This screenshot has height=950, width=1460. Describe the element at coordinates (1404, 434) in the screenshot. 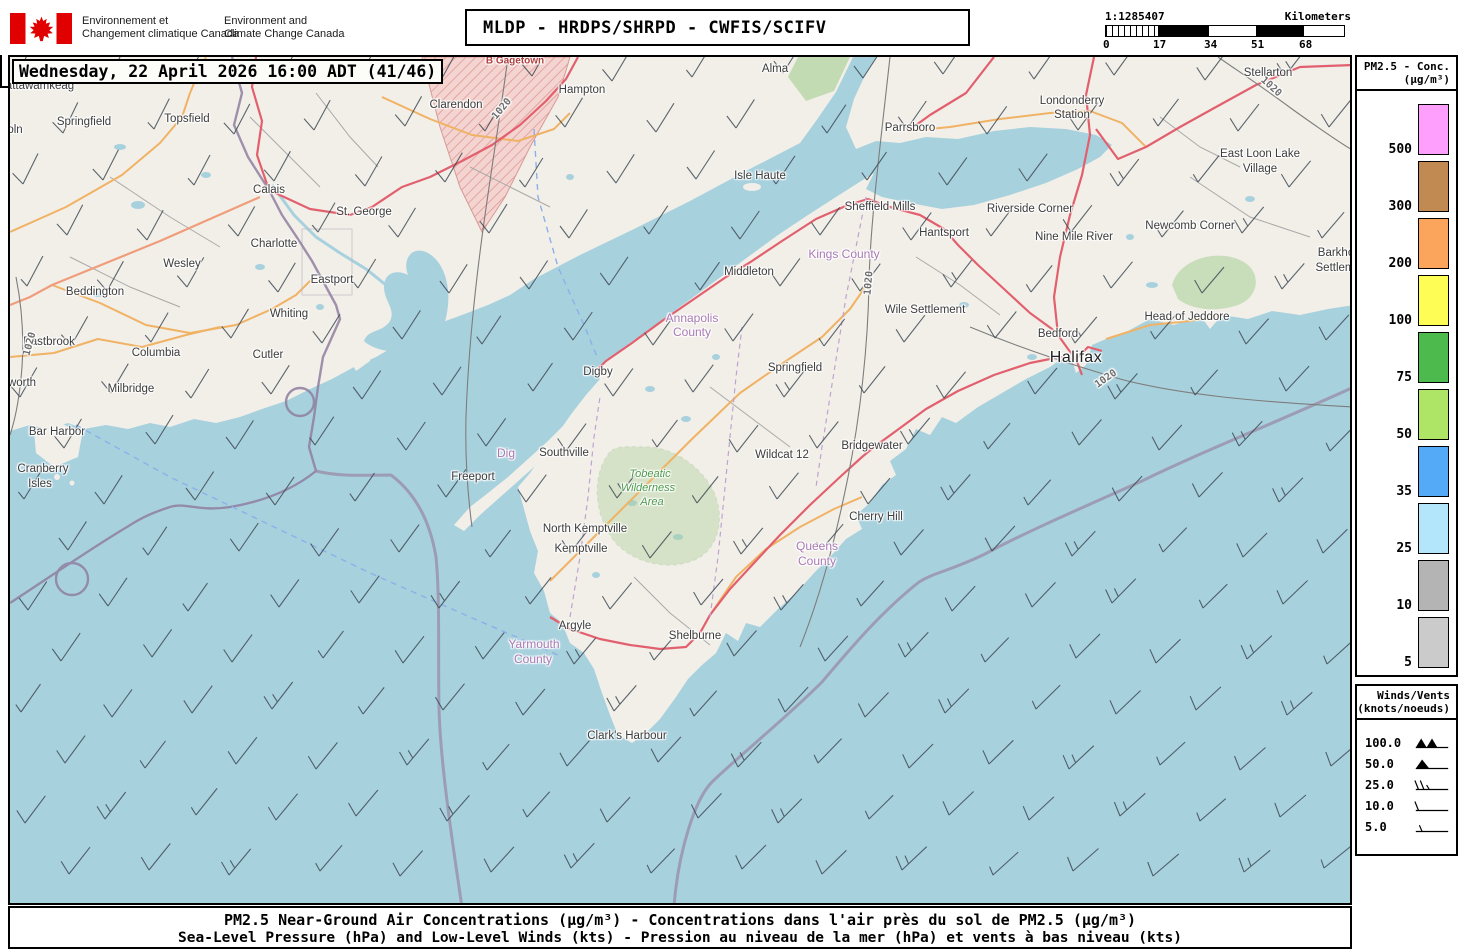

I see `pm25-level-value: 50` at that location.